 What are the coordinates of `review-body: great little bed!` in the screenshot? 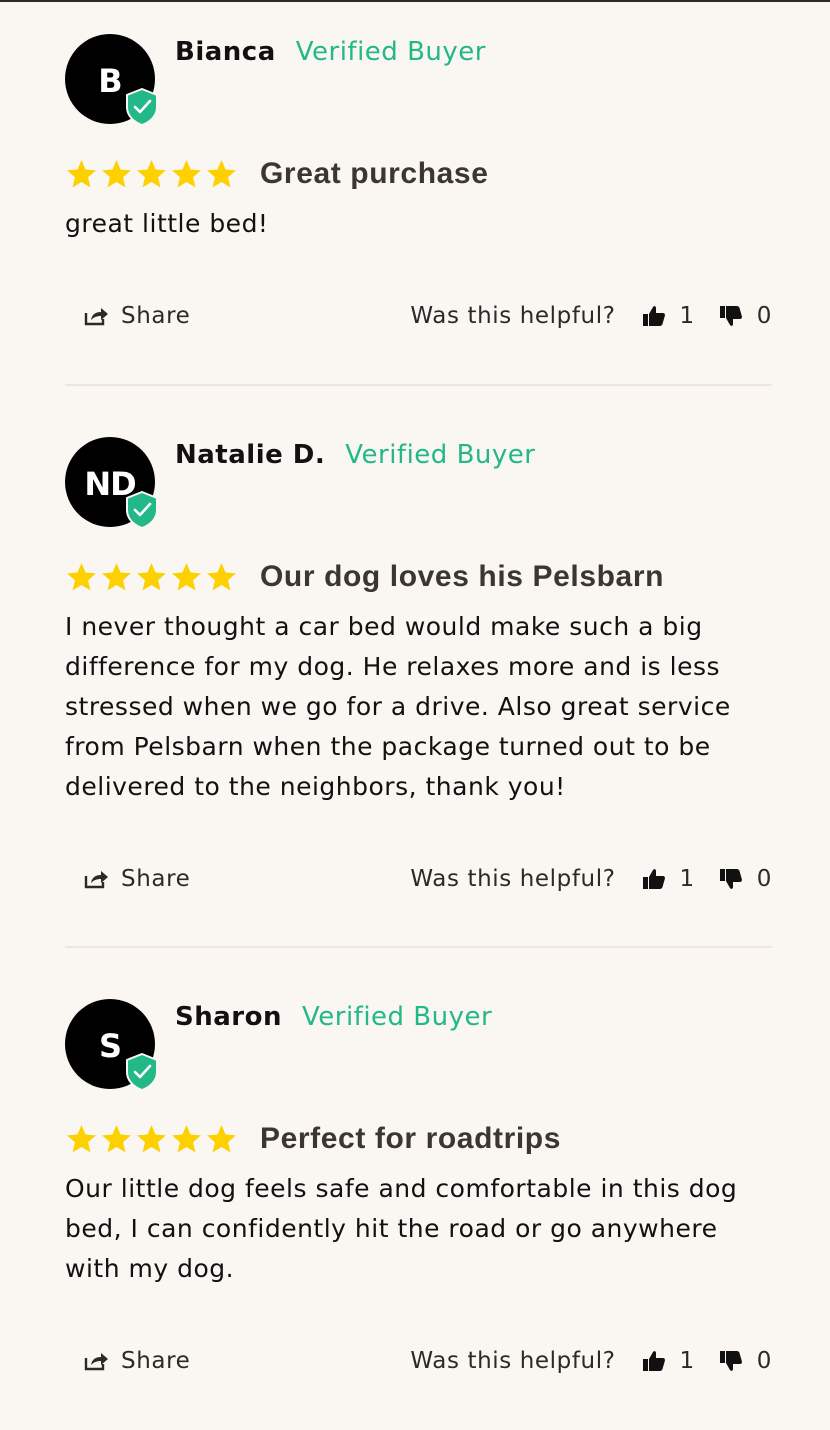 It's located at (167, 223).